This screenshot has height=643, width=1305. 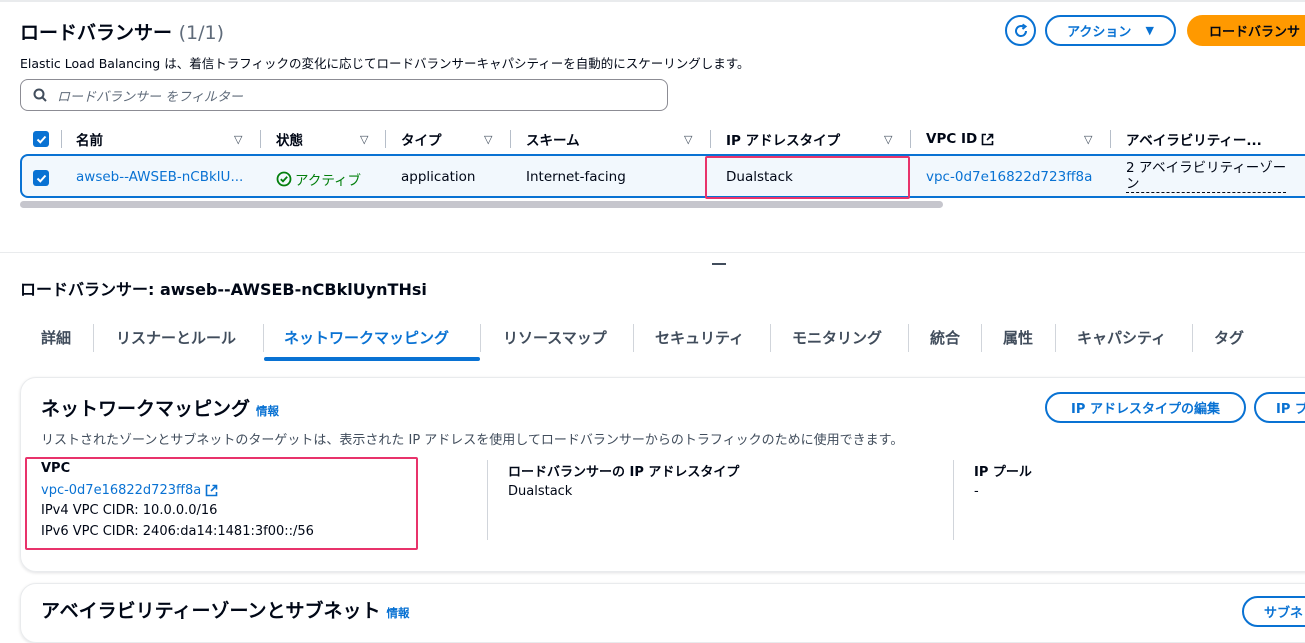 I want to click on network-mapping-title: ネットワークマッピング 情報, so click(x=160, y=409).